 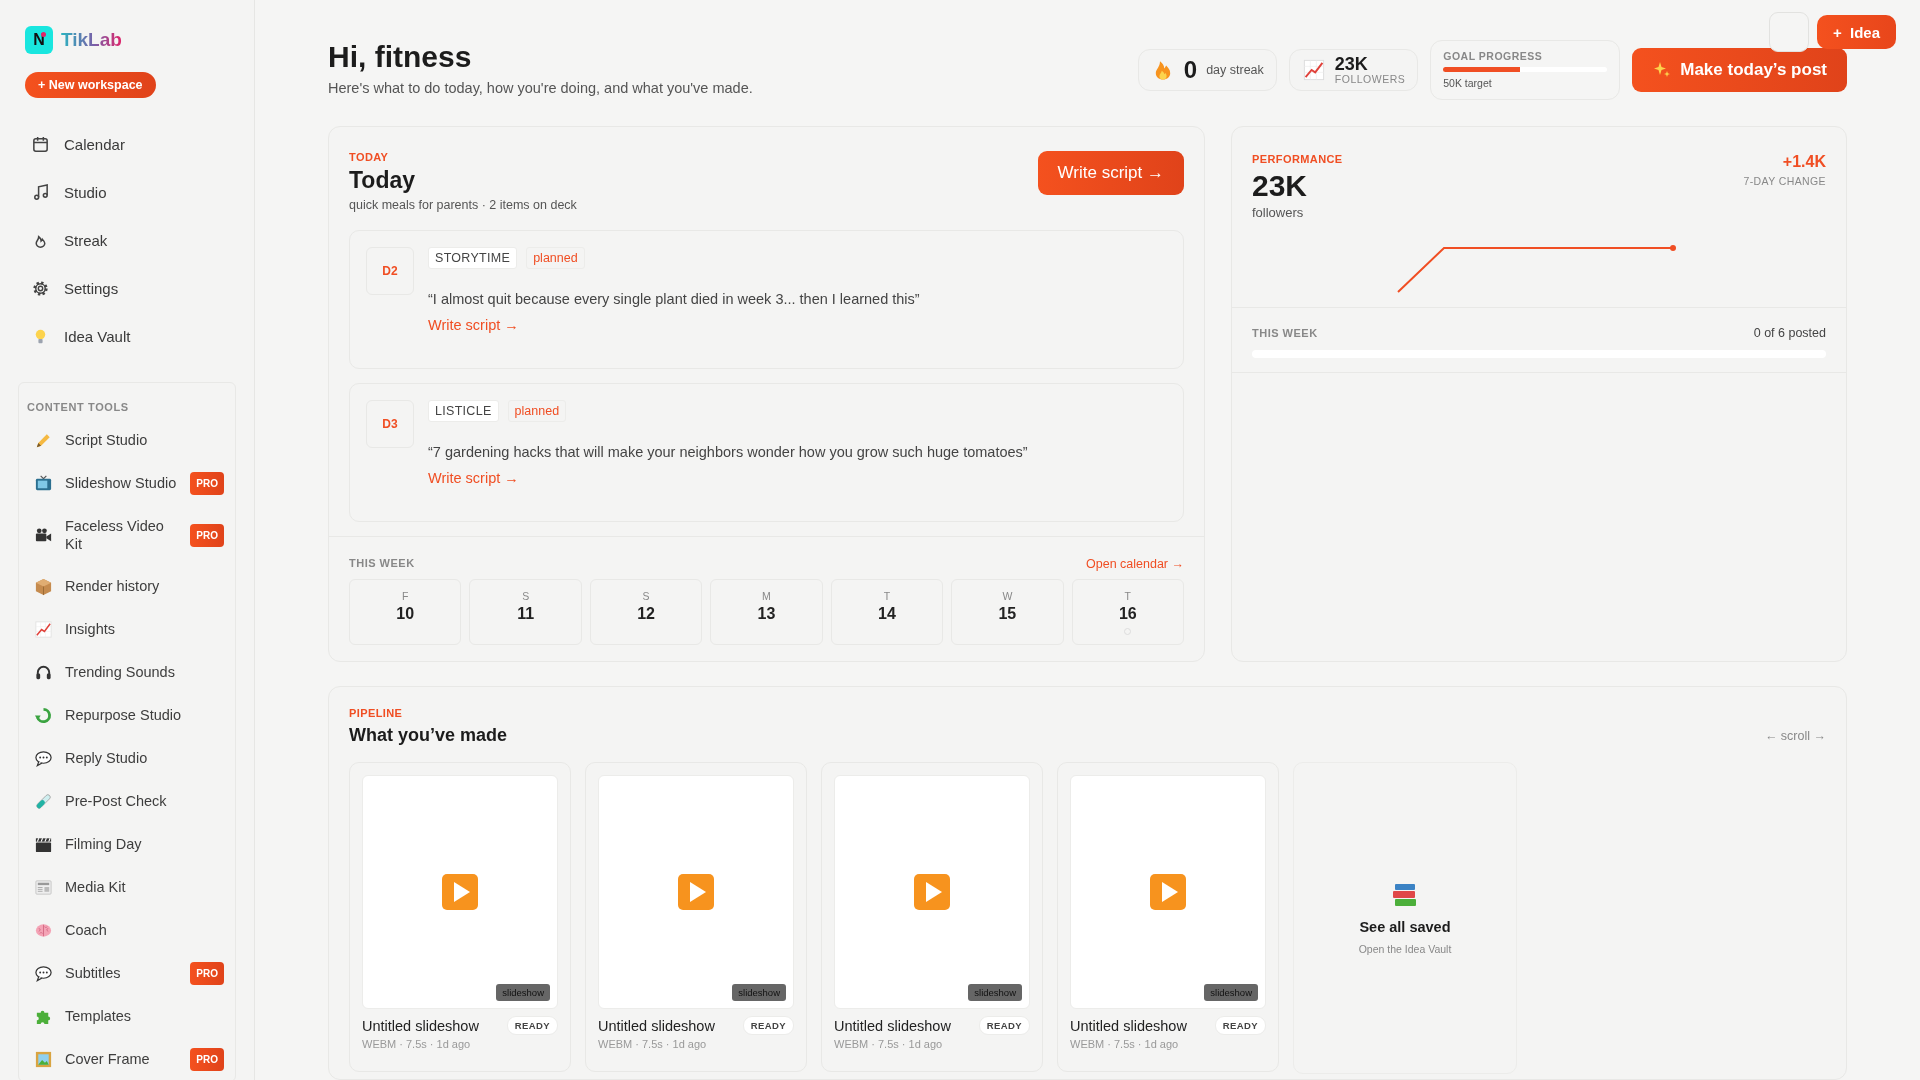 I want to click on tool-item: Slideshow Studio PRO, so click(x=127, y=483).